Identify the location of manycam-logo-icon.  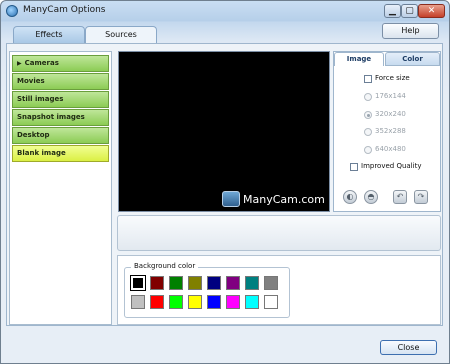
(231, 199).